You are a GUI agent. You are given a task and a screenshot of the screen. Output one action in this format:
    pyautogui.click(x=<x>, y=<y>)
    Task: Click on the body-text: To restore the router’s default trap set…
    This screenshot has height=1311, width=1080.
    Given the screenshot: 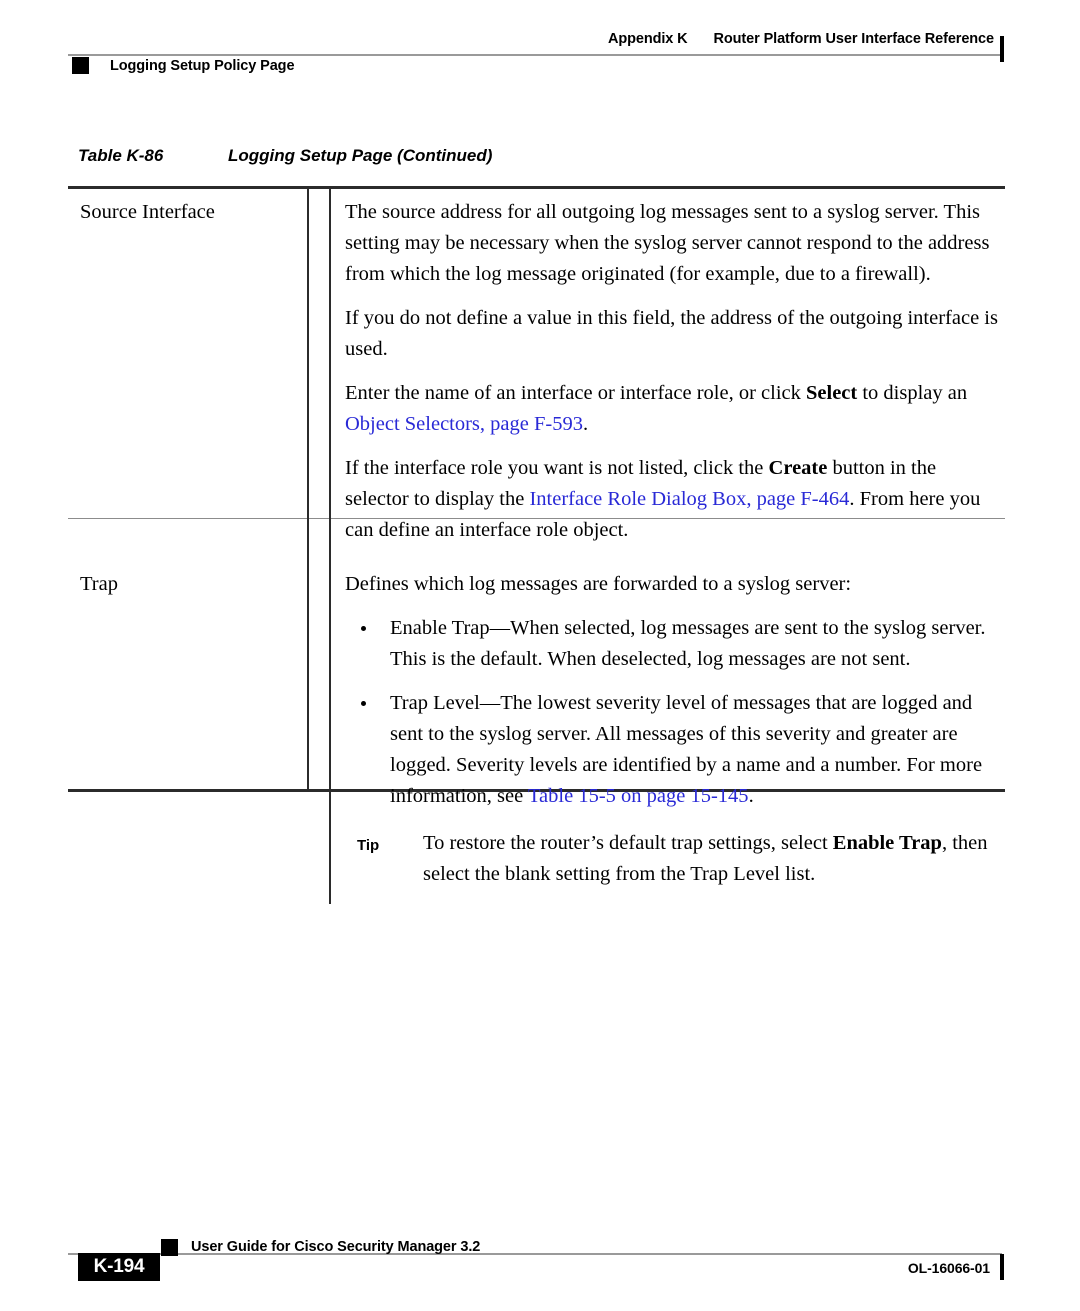 What is the action you would take?
    pyautogui.click(x=628, y=843)
    